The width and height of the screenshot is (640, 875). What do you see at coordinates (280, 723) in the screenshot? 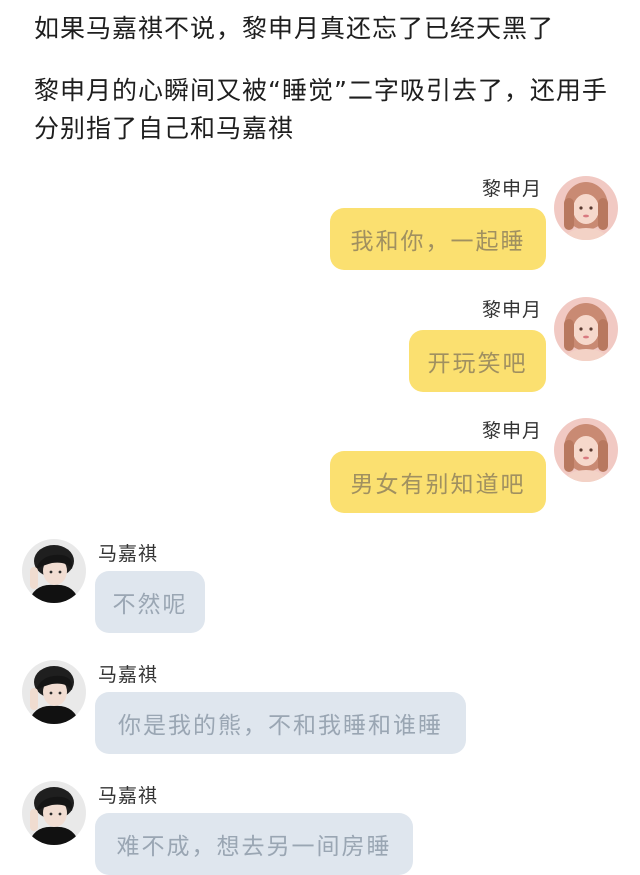
I see `message-bubble: 你是我的熊，不和我睡和谁睡` at bounding box center [280, 723].